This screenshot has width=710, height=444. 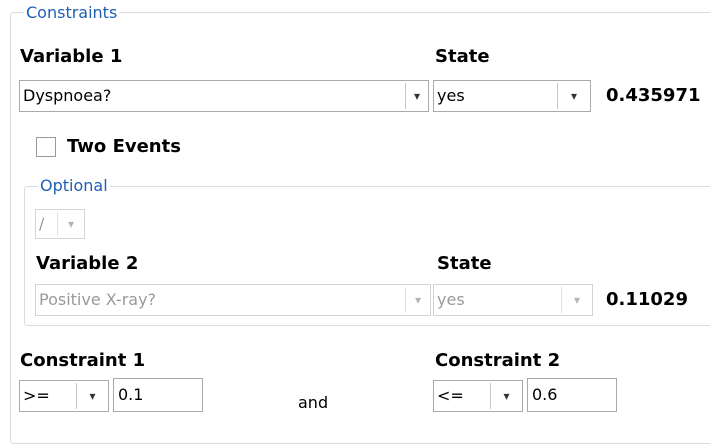 I want to click on constraint1-operator-dropdown: >= ▾, so click(x=64, y=396).